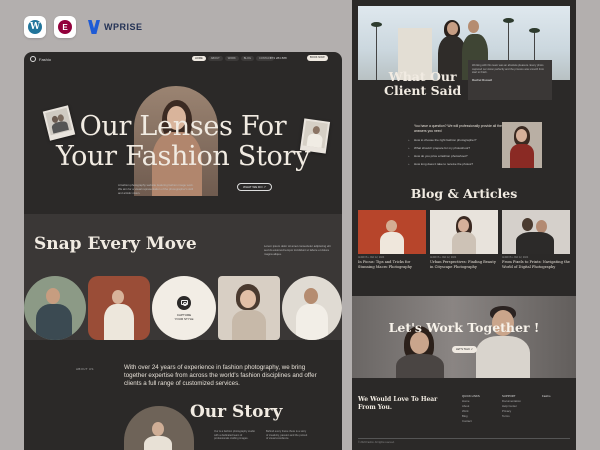 The width and height of the screenshot is (600, 450). I want to click on nav-blog: BLOG, so click(247, 58).